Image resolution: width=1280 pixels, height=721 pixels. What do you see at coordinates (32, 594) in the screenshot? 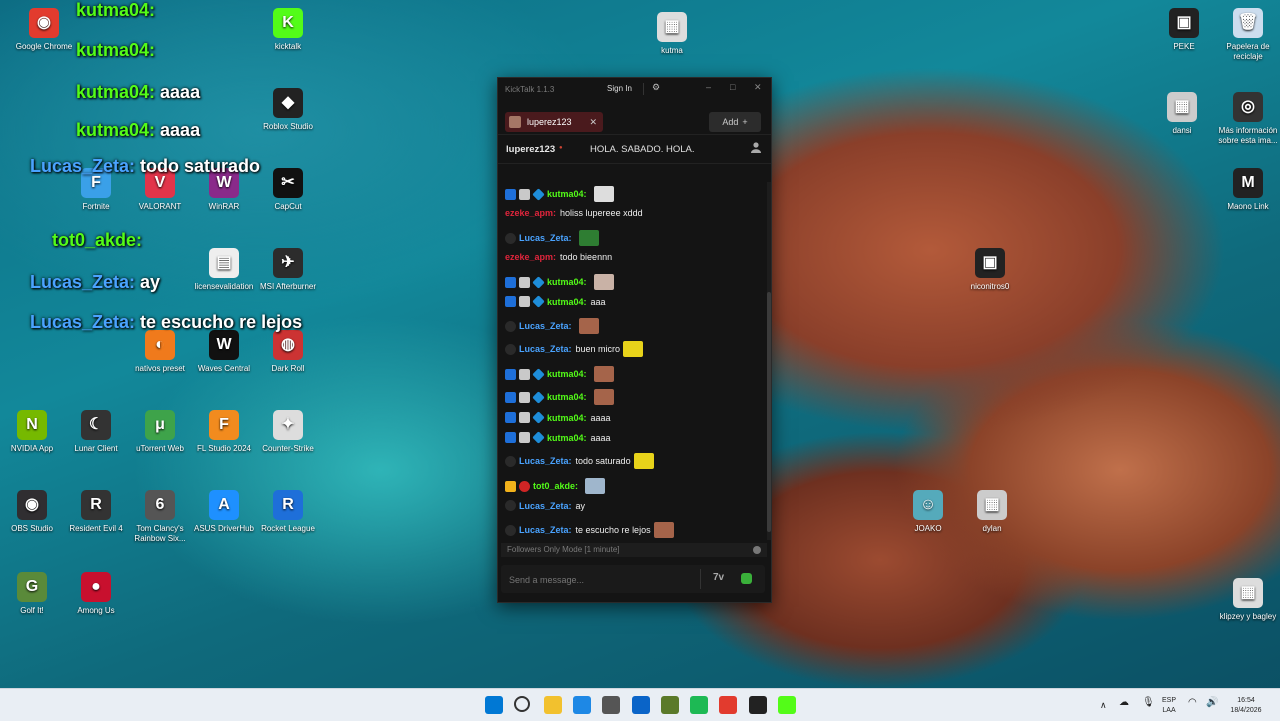
I see `desktop-icon: G Golf It!` at bounding box center [32, 594].